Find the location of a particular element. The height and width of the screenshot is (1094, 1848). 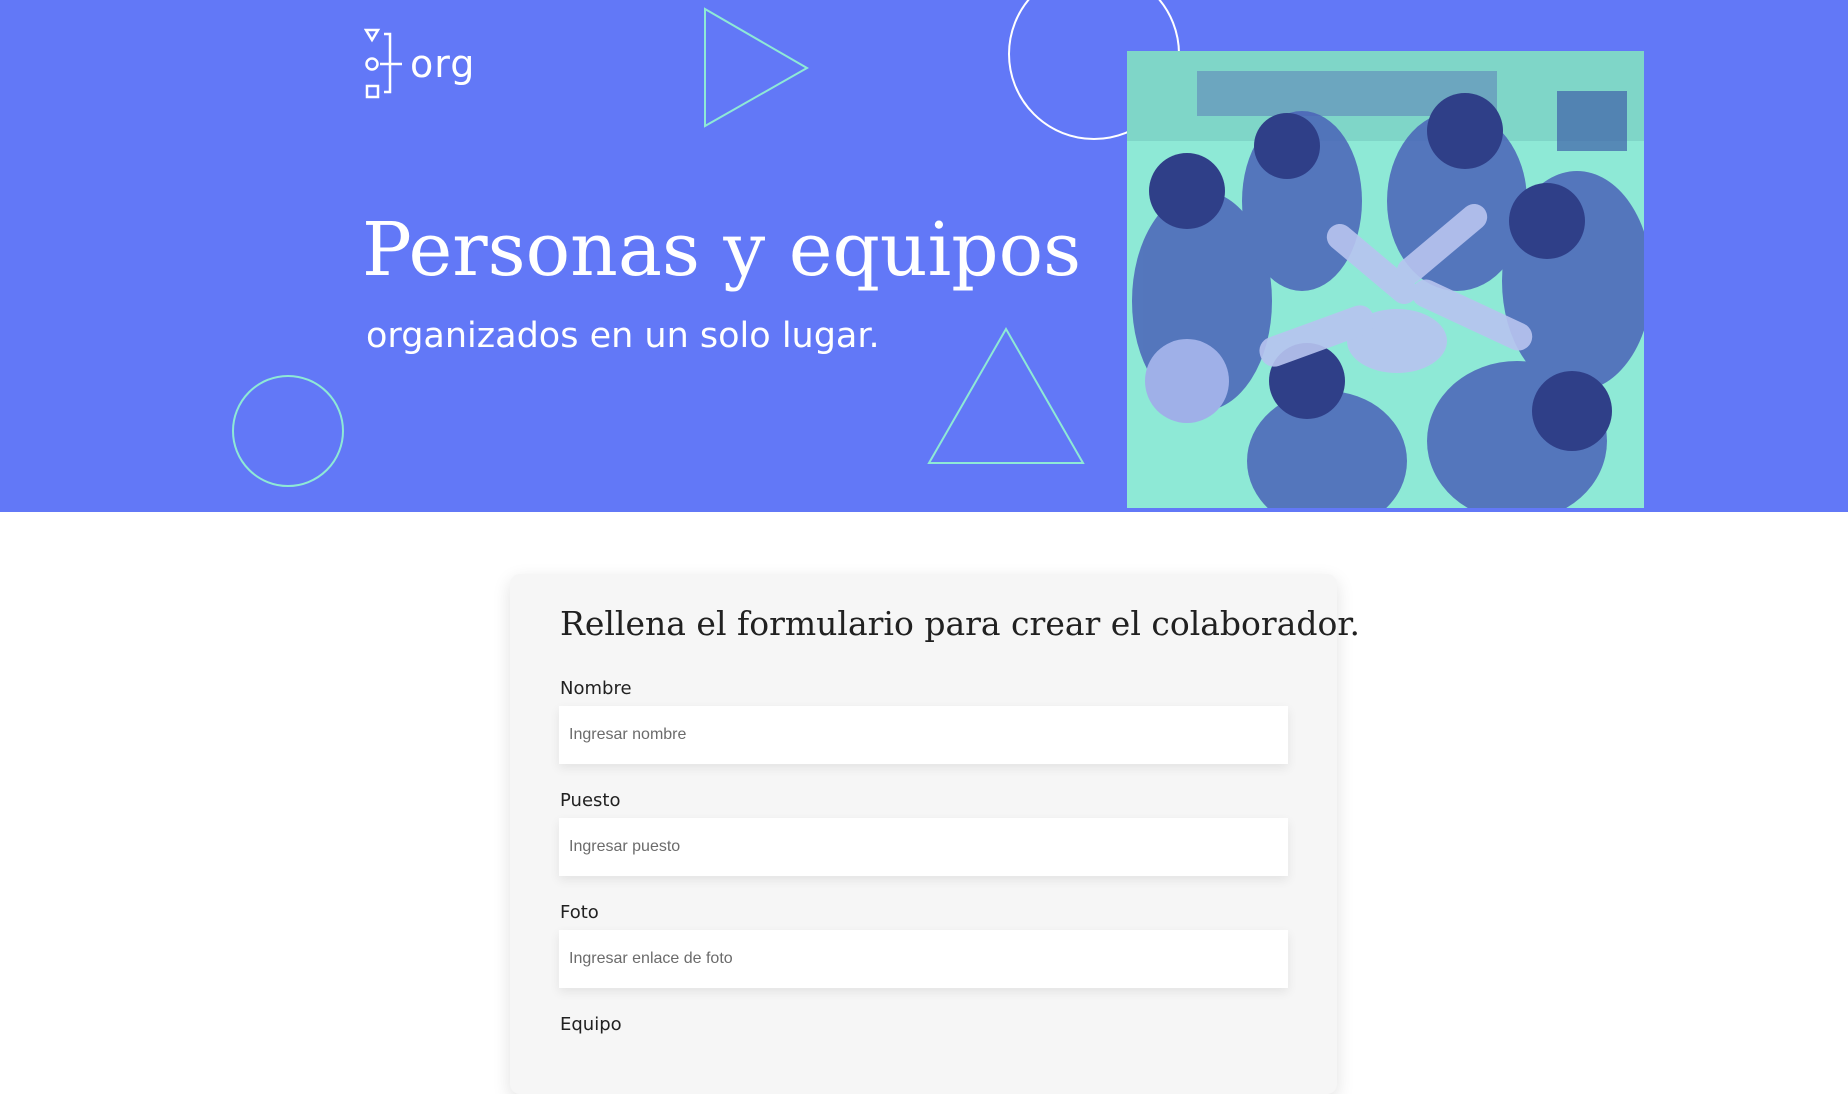

hero-title: Personas y equipos is located at coordinates (722, 250).